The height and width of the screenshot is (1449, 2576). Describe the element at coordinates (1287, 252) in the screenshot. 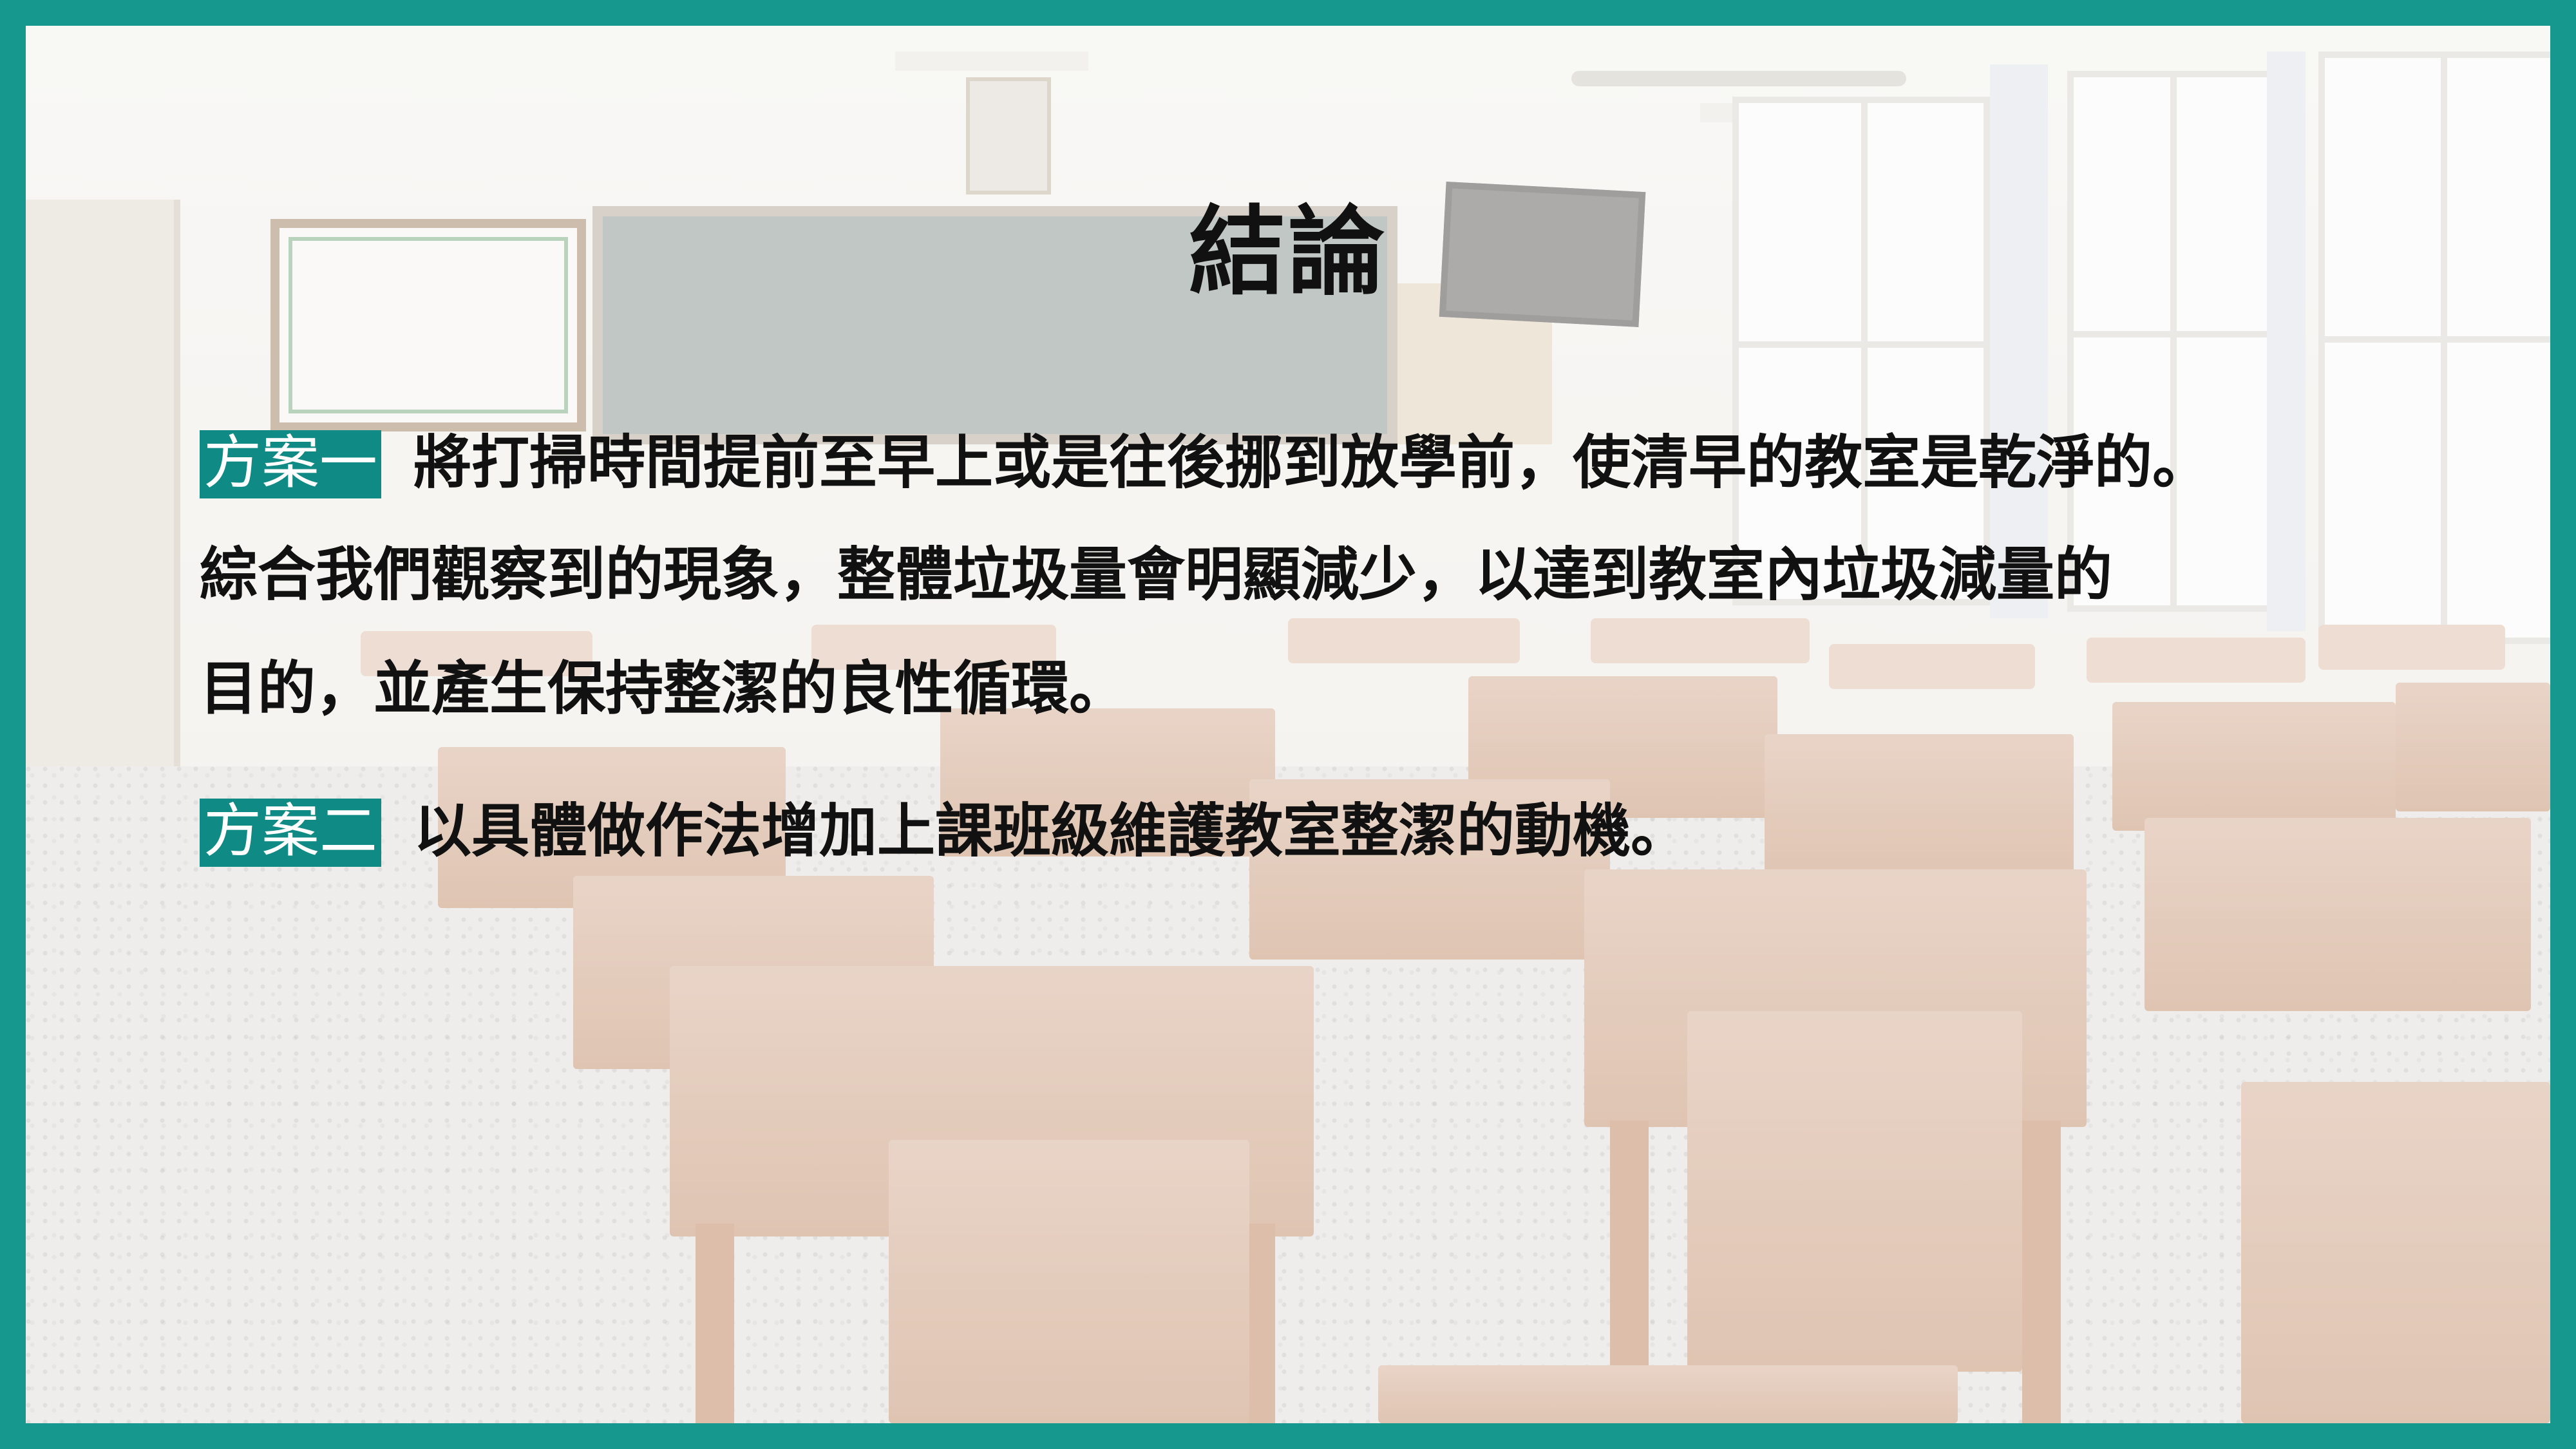

I see `slide-title: 結論` at that location.